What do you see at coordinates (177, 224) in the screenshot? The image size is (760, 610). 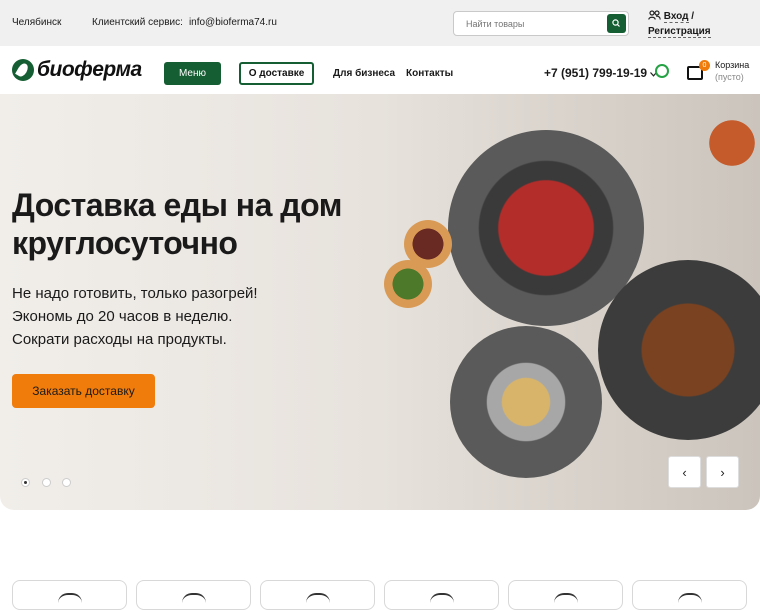 I see `hero-title: Доставка еды на дом круглосуточно` at bounding box center [177, 224].